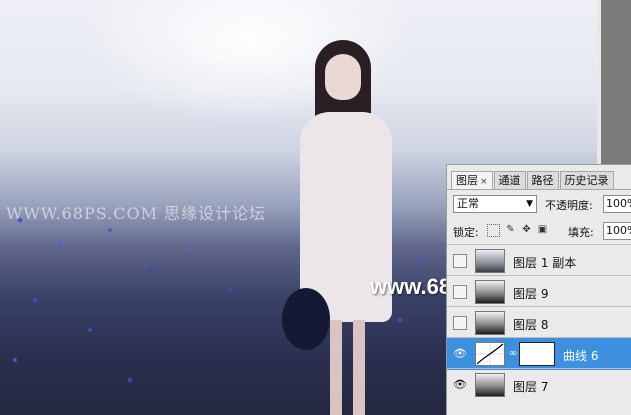  I want to click on layer-mask-thumbnail, so click(537, 354).